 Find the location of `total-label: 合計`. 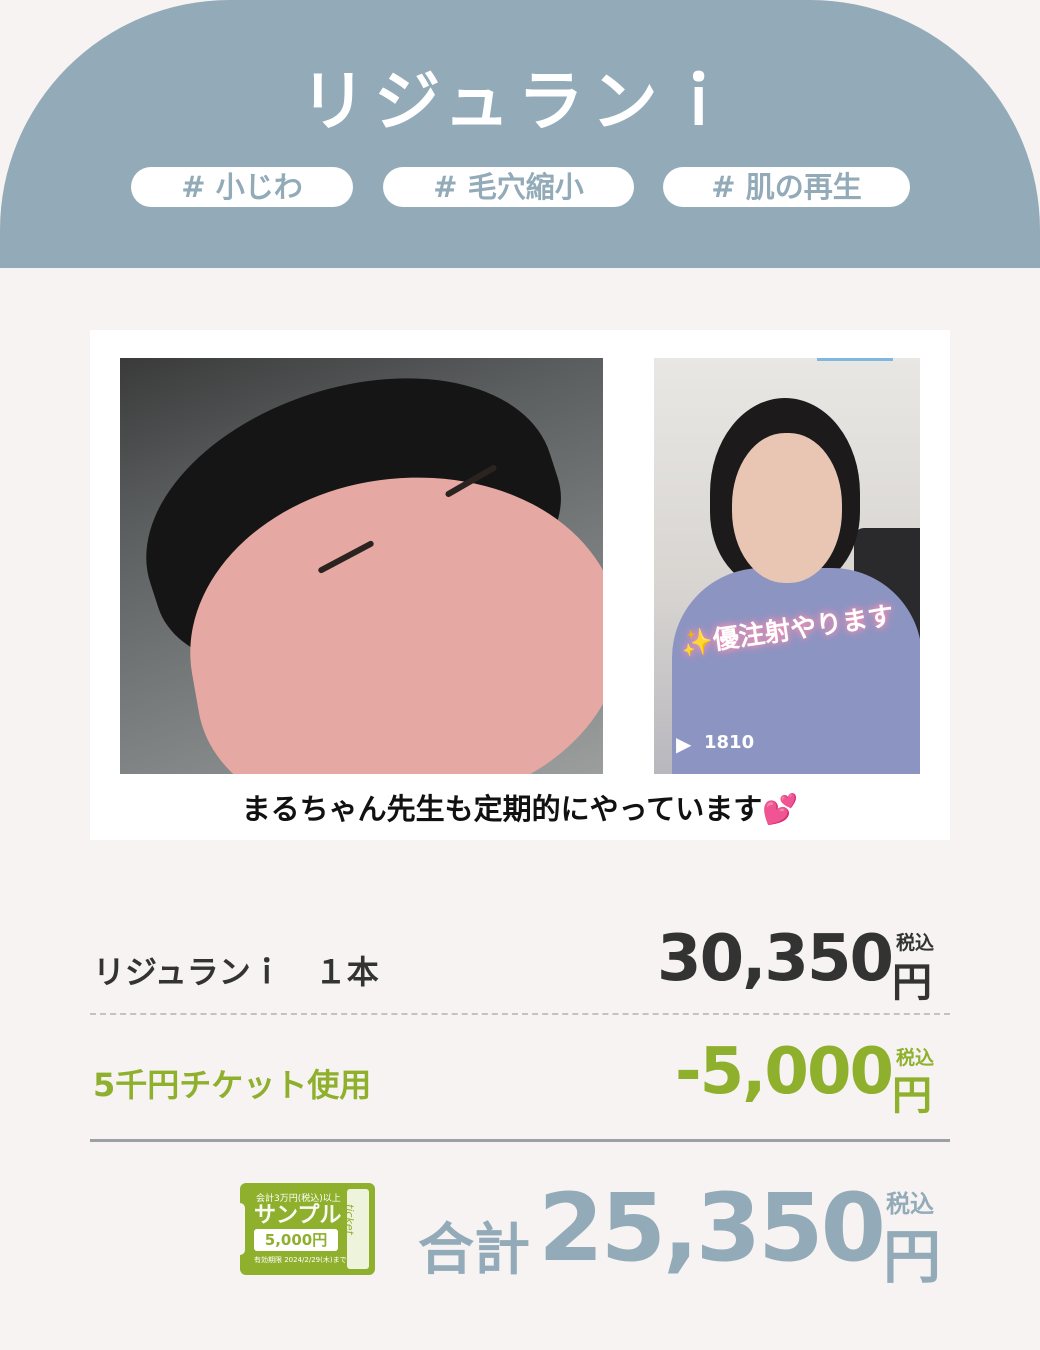

total-label: 合計 is located at coordinates (474, 1250).